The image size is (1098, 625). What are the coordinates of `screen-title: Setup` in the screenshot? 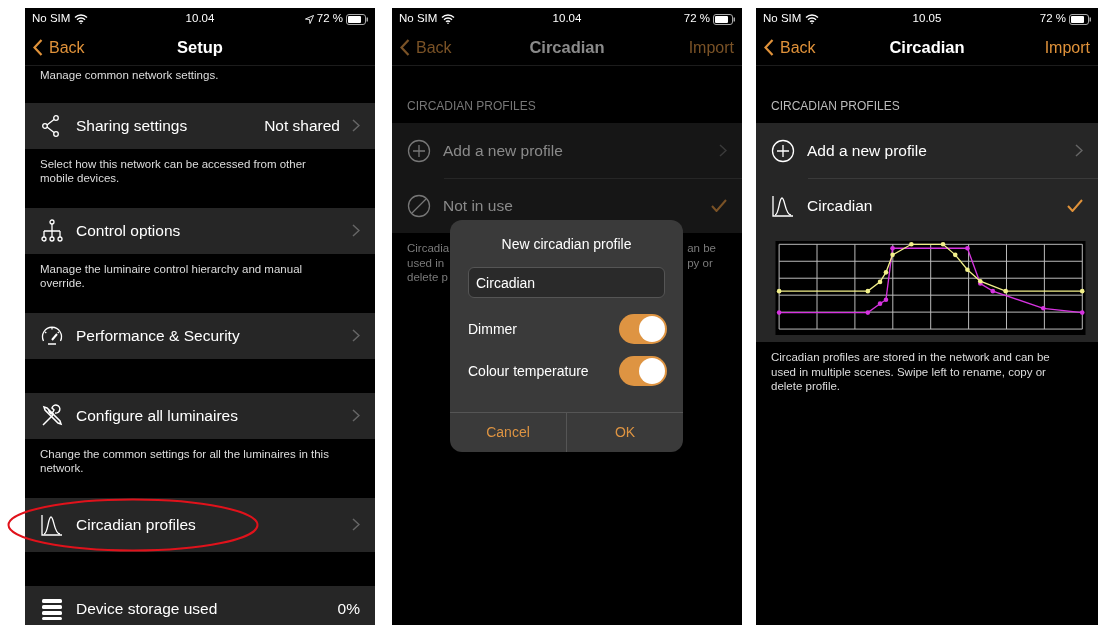 It's located at (200, 48).